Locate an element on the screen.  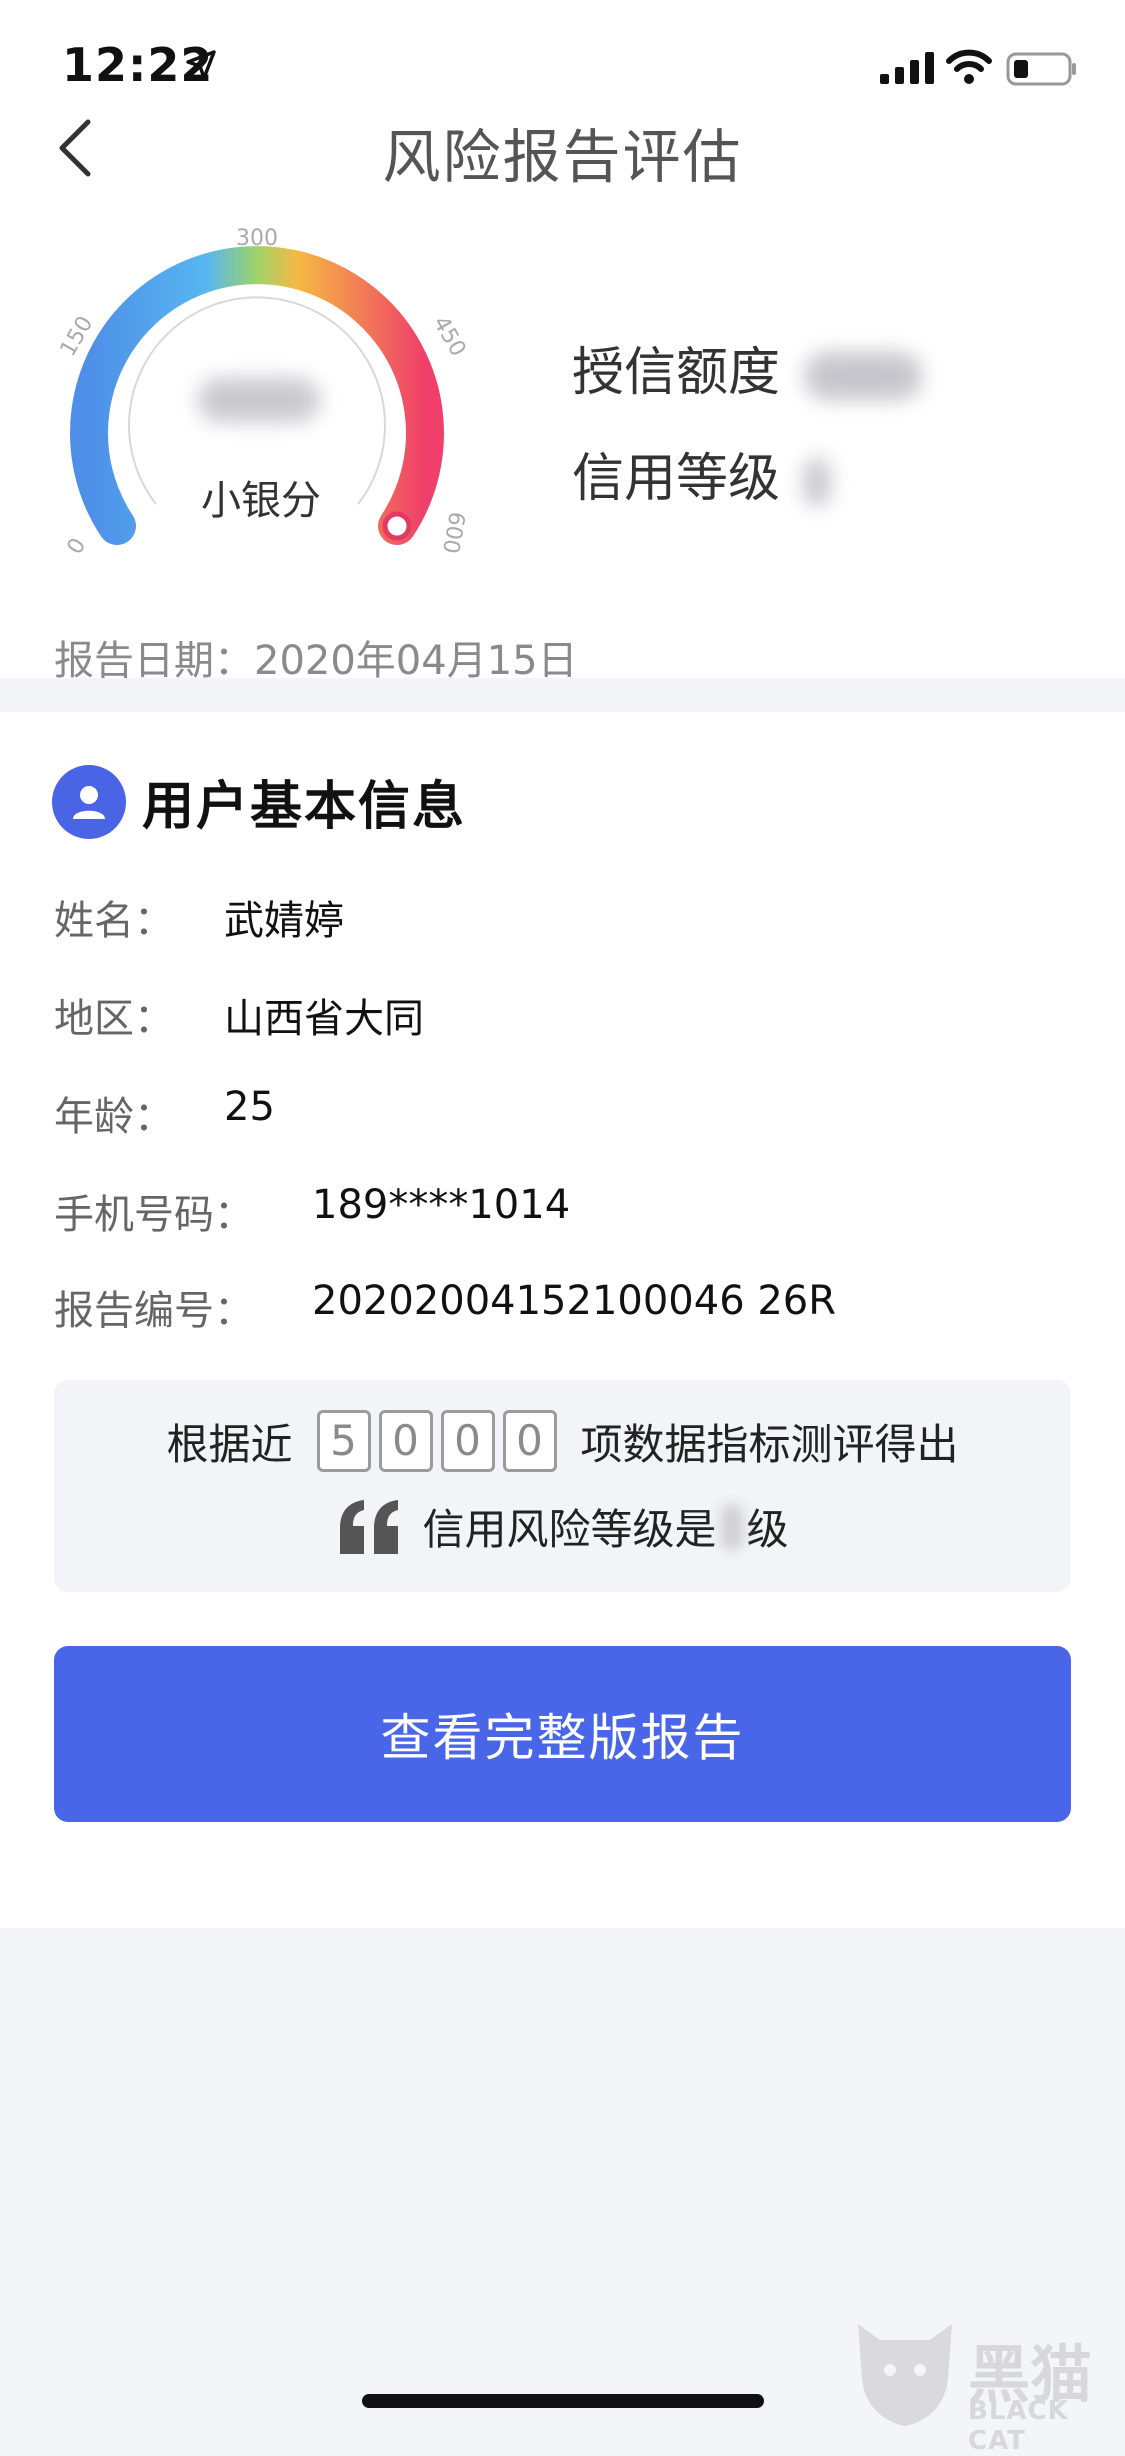
section-title: 用户基本信息 is located at coordinates (304, 807).